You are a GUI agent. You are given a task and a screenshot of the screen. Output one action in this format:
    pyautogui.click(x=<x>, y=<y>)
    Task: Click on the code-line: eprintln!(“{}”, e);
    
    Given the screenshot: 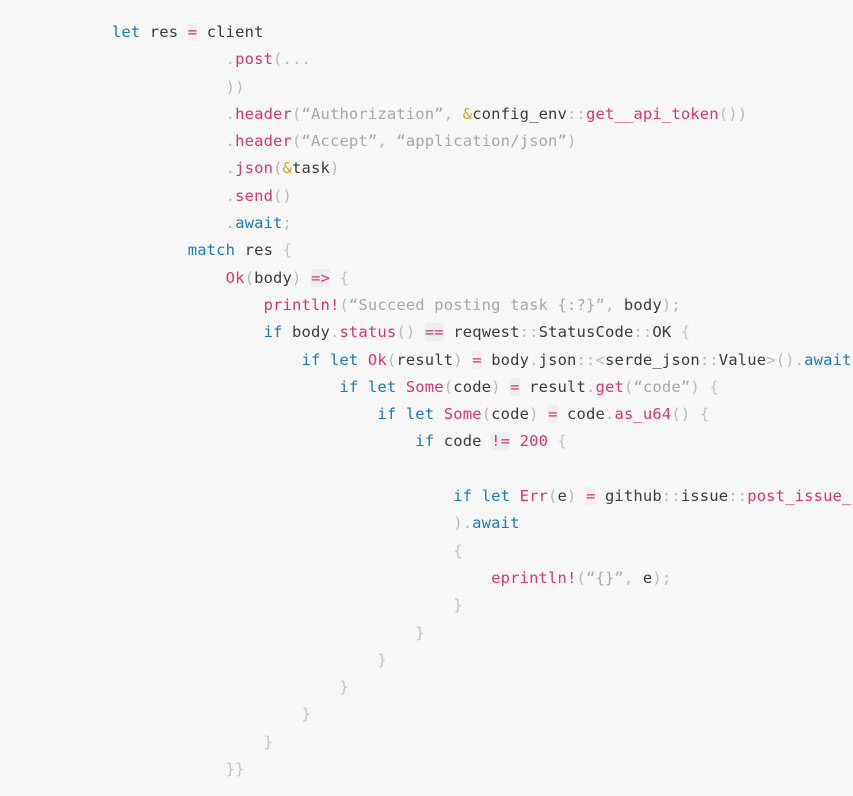 What is the action you would take?
    pyautogui.click(x=444, y=578)
    